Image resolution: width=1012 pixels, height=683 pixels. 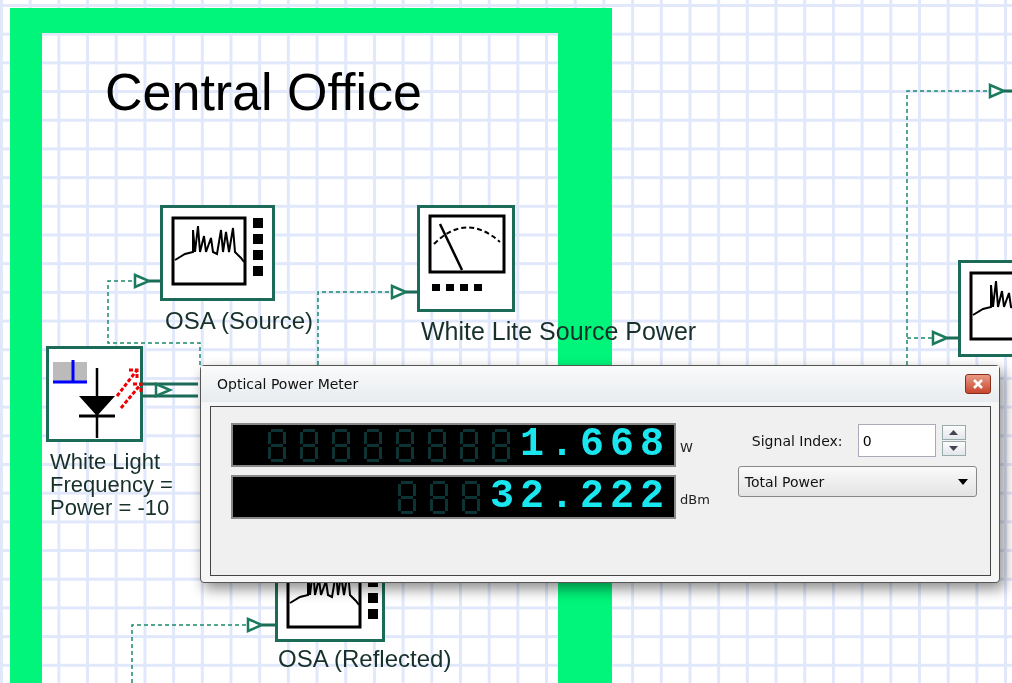 What do you see at coordinates (239, 321) in the screenshot?
I see `block-label: OSA (Source)` at bounding box center [239, 321].